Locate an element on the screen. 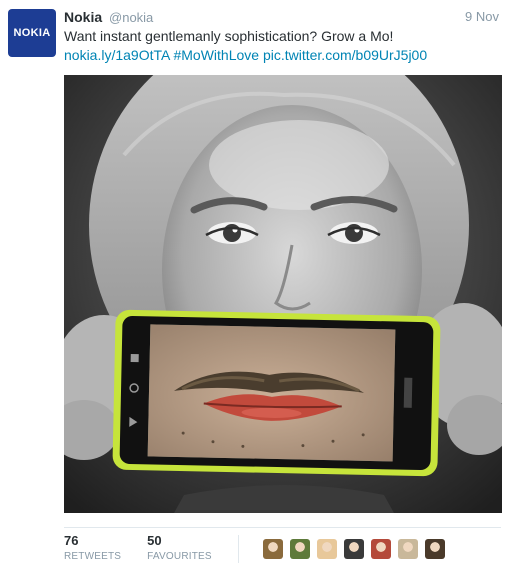 Image resolution: width=509 pixels, height=572 pixels. tweet-timestamp: 9 Nov is located at coordinates (482, 17).